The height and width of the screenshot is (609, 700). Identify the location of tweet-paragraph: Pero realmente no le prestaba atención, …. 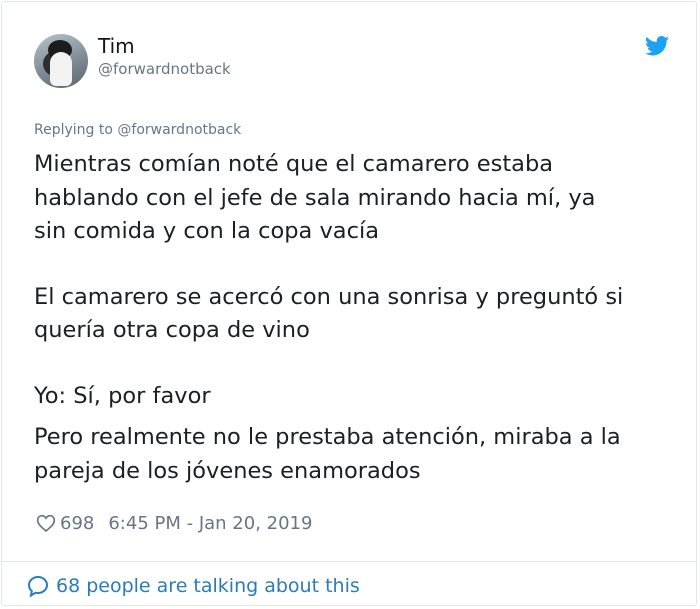
(327, 454).